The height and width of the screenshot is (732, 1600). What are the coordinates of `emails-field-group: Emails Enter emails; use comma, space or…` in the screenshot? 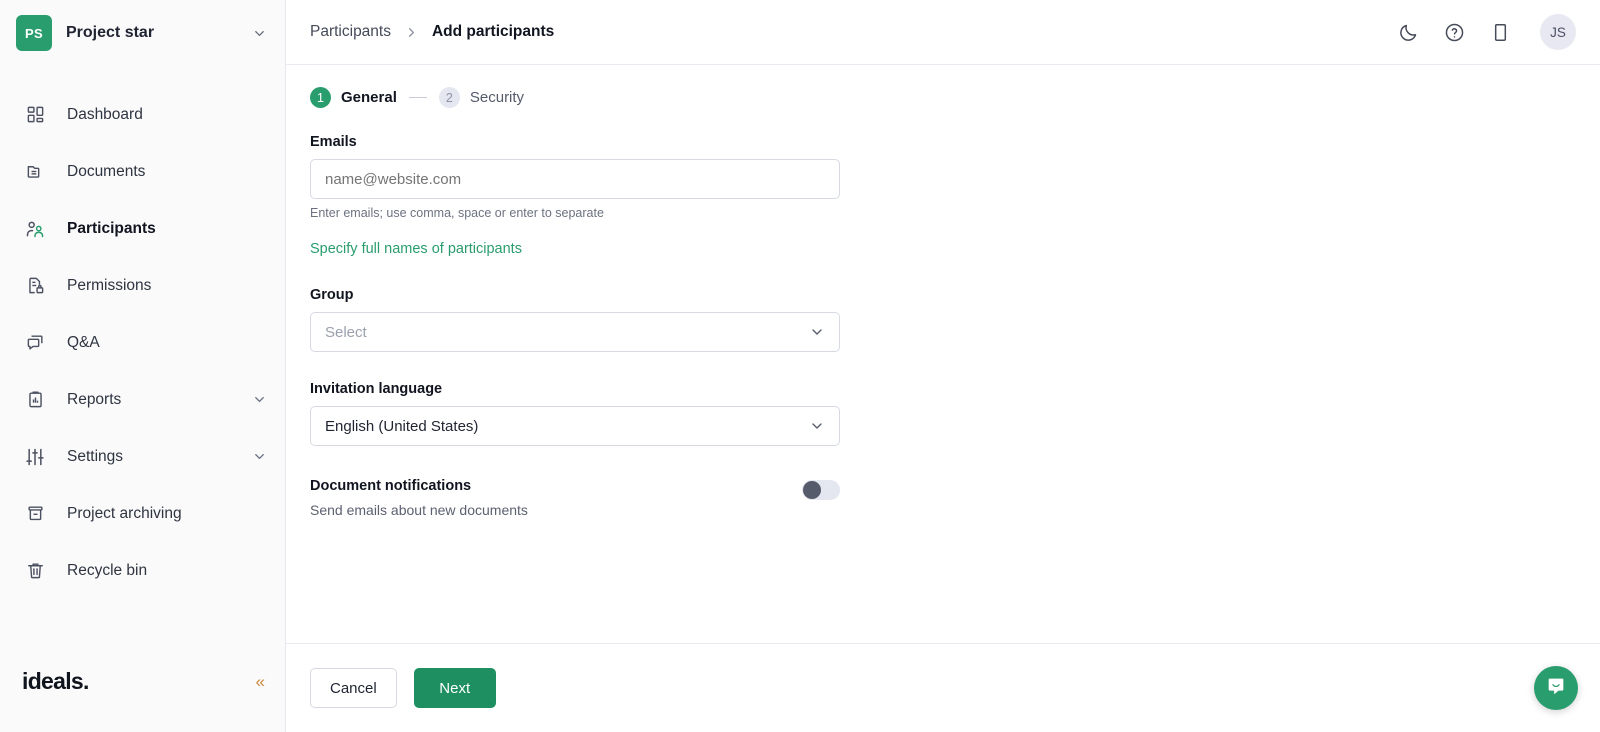 It's located at (575, 196).